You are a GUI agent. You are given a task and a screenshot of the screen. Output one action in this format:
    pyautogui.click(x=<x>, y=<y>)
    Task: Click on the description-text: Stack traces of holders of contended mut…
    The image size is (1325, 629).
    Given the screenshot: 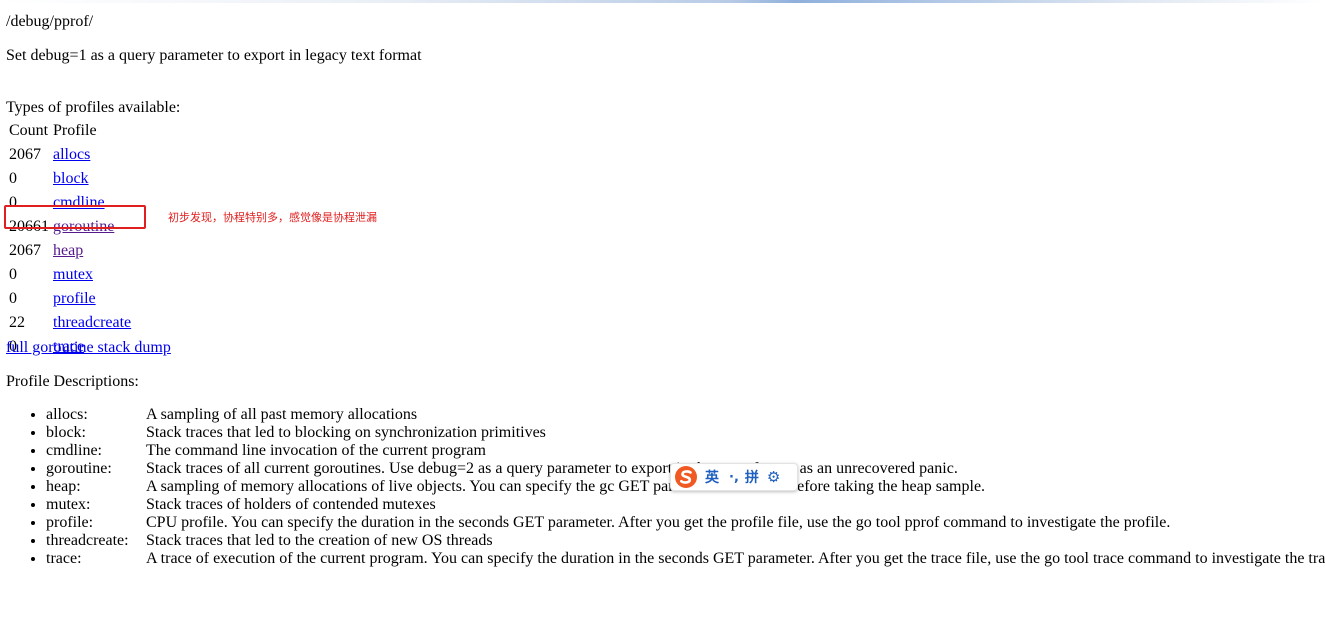 What is the action you would take?
    pyautogui.click(x=291, y=504)
    